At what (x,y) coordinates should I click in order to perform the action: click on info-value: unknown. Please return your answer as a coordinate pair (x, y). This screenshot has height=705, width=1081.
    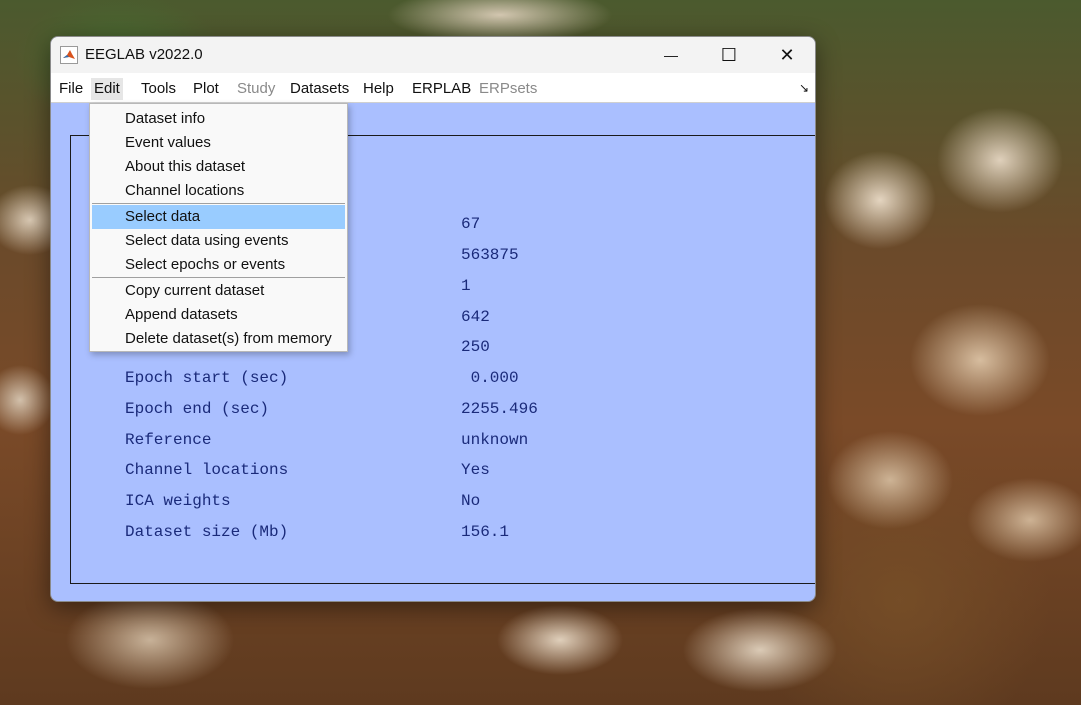
    Looking at the image, I should click on (495, 440).